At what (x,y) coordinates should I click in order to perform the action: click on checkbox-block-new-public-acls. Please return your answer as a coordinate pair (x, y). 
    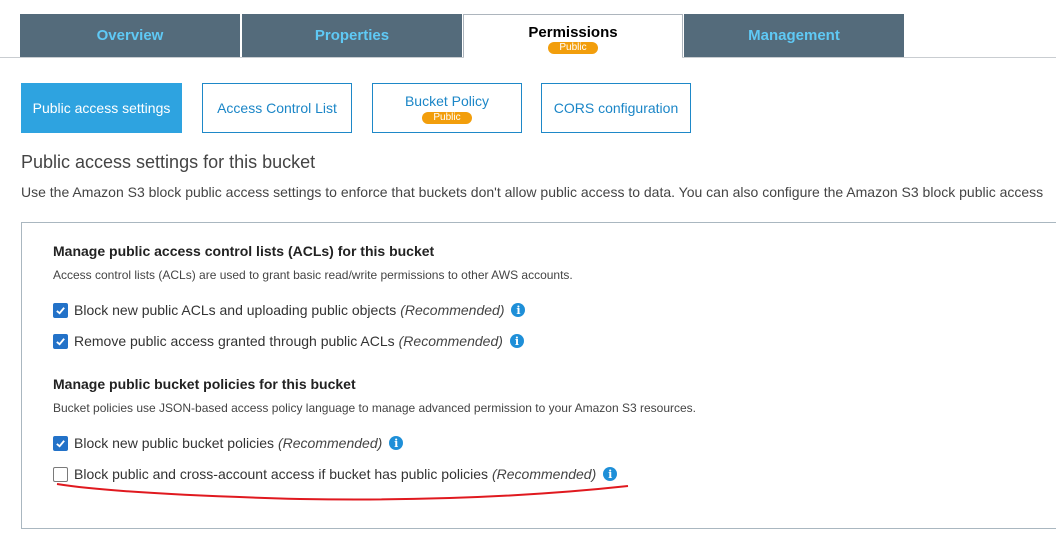
    Looking at the image, I should click on (60, 310).